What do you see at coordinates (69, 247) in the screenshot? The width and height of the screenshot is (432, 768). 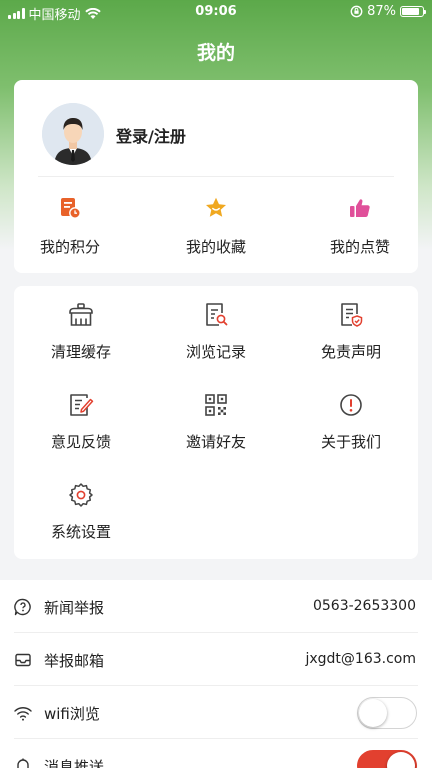 I see `stat-label: 我的积分` at bounding box center [69, 247].